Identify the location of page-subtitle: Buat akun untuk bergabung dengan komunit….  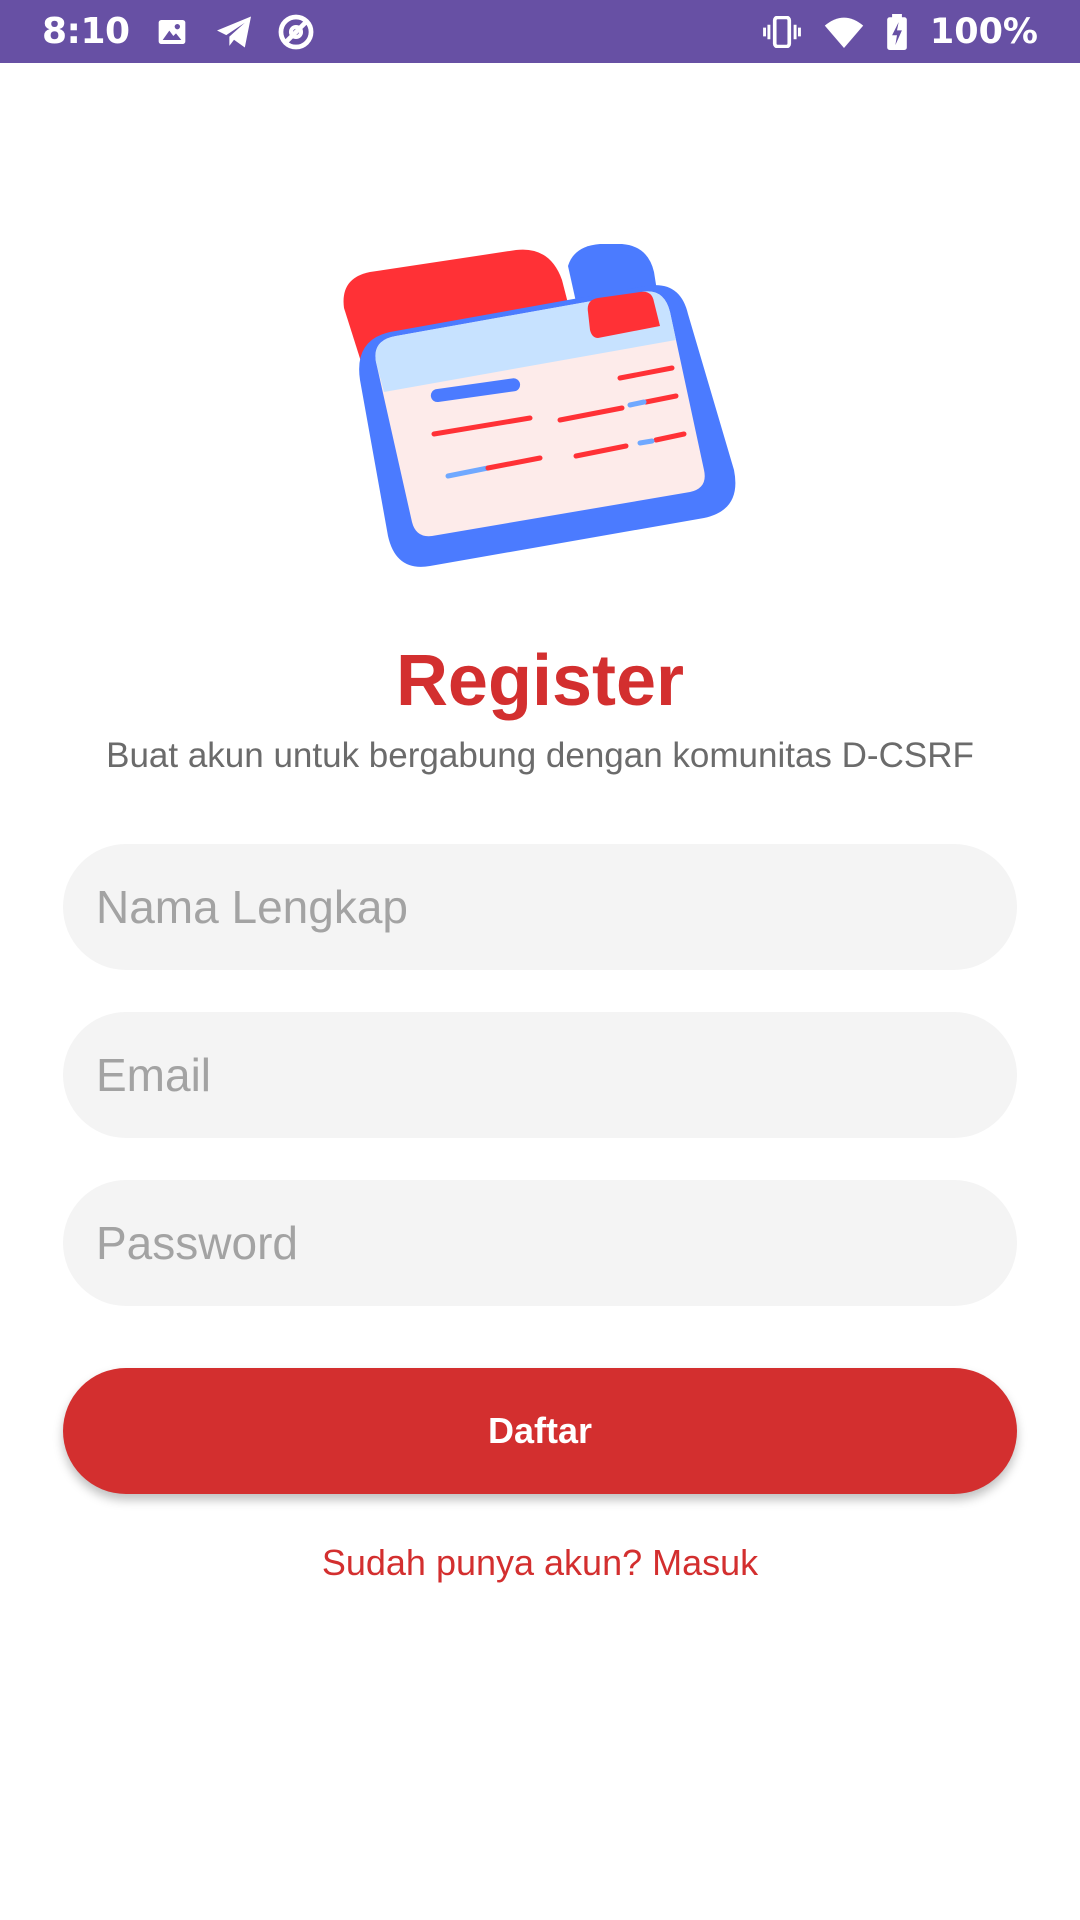
(540, 755).